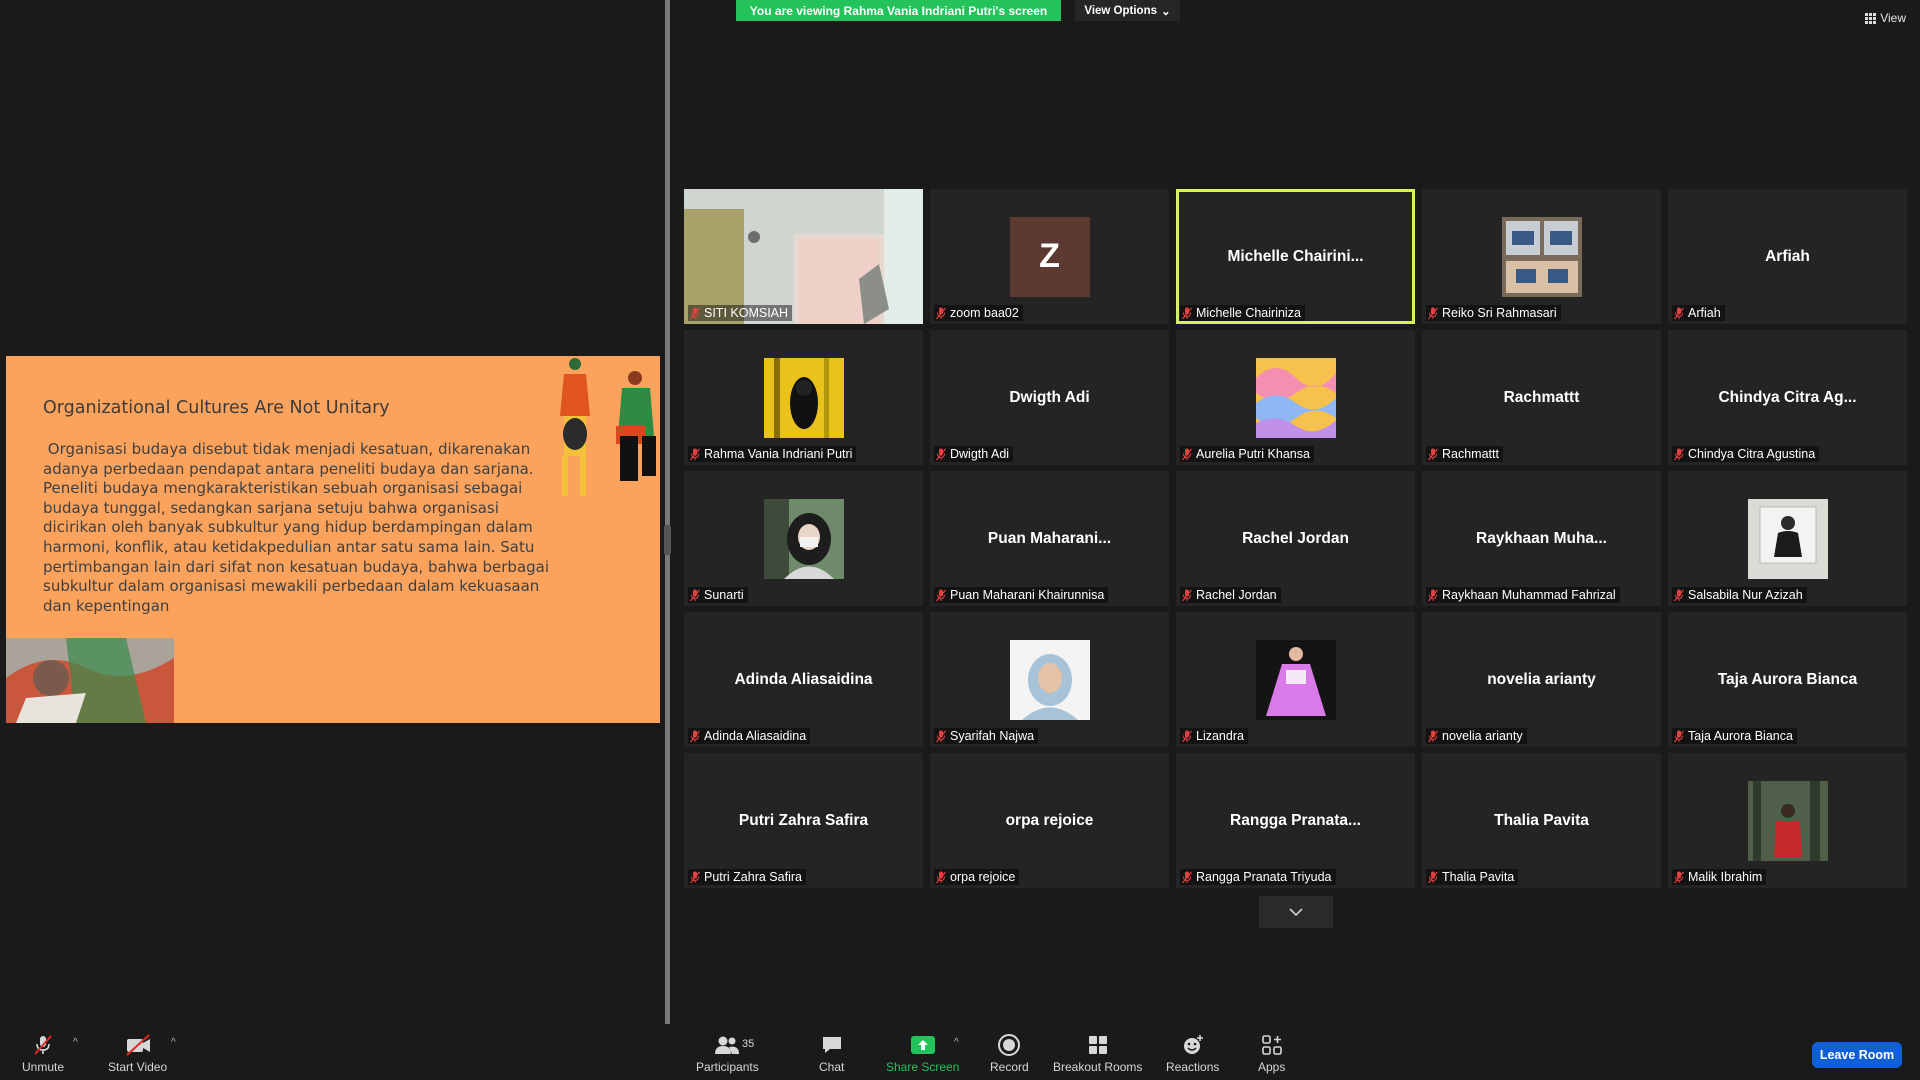  What do you see at coordinates (1482, 736) in the screenshot?
I see `participant-name: novelia arianty` at bounding box center [1482, 736].